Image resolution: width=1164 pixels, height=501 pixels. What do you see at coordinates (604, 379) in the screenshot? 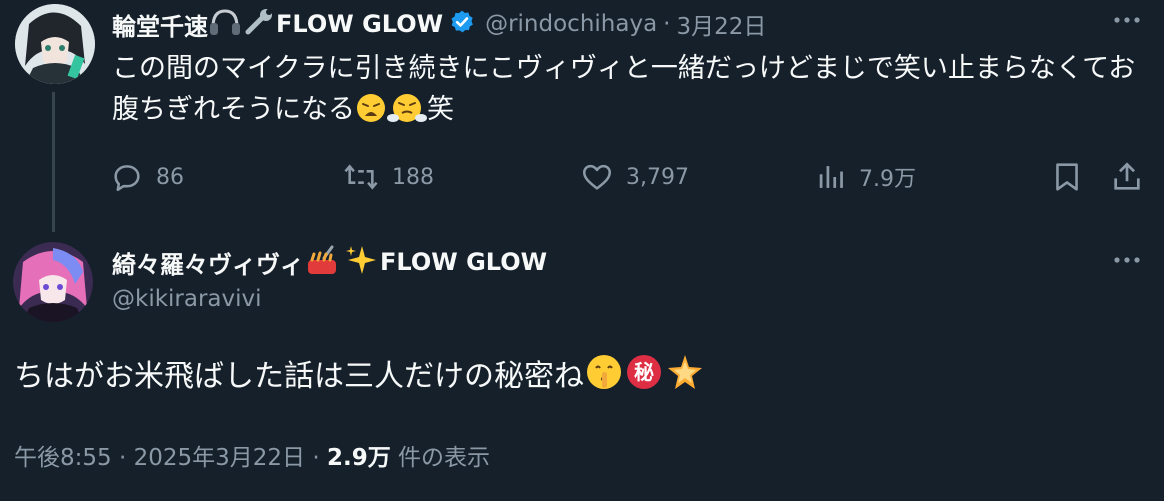
I see `shushing-face-emoji-icon` at bounding box center [604, 379].